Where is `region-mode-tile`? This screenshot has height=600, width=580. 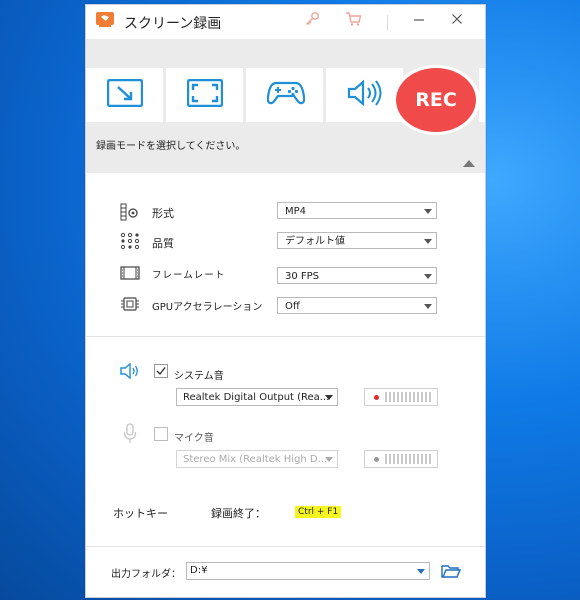 region-mode-tile is located at coordinates (124, 95).